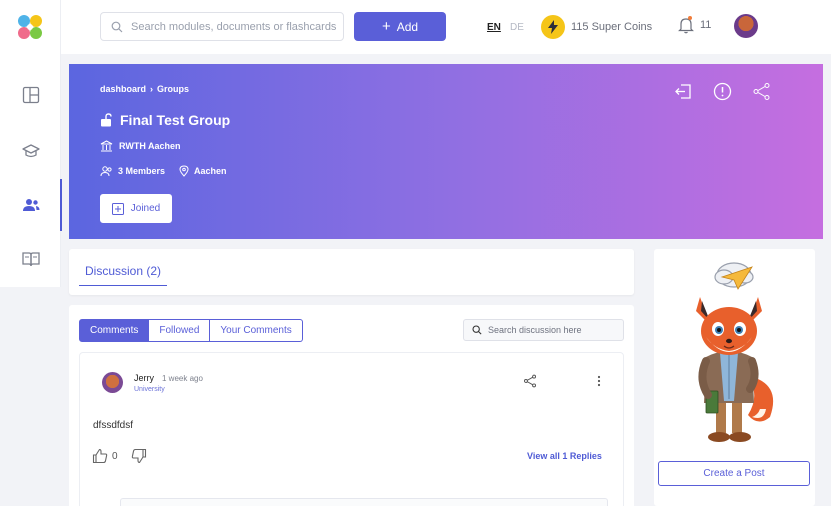 This screenshot has width=831, height=506. Describe the element at coordinates (106, 170) in the screenshot. I see `members-icon` at that location.